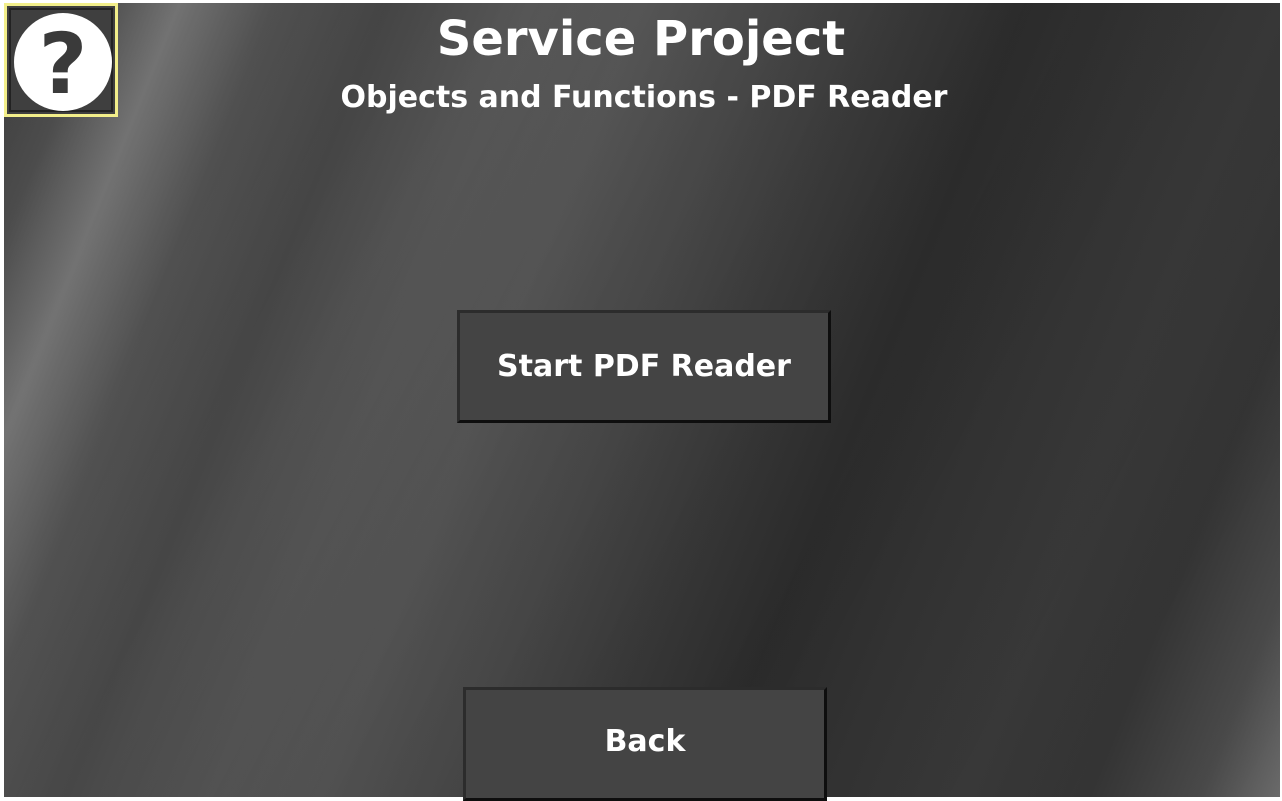 This screenshot has width=1282, height=801. What do you see at coordinates (645, 741) in the screenshot?
I see `back-label: Back` at bounding box center [645, 741].